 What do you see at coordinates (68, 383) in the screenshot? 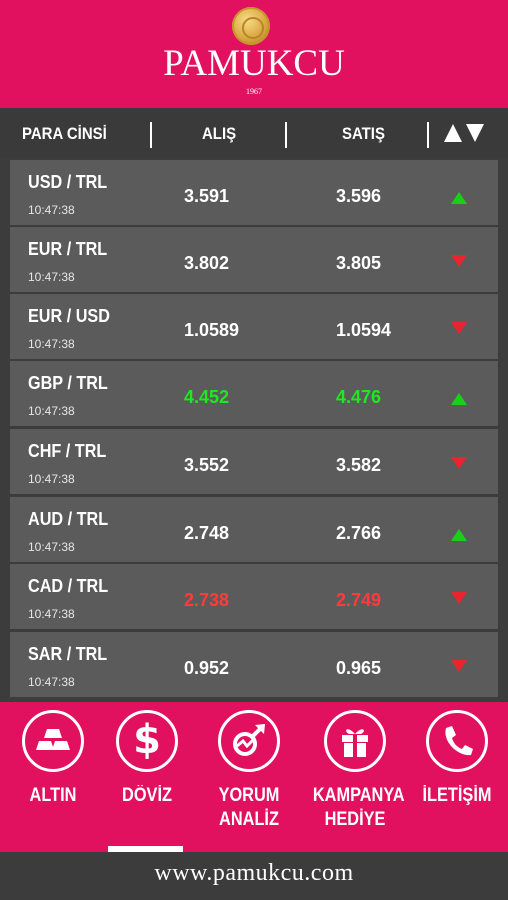
I see `currency-pair: GBP / TRL` at bounding box center [68, 383].